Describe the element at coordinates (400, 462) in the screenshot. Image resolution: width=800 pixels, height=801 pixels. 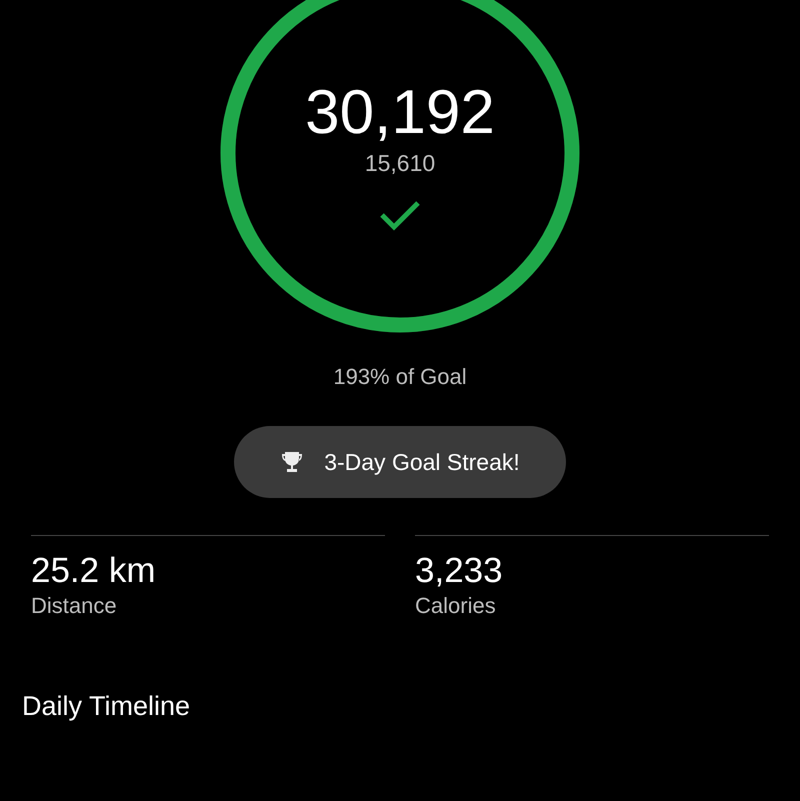
I see `streak-badge: 3-Day Goal Streak!` at that location.